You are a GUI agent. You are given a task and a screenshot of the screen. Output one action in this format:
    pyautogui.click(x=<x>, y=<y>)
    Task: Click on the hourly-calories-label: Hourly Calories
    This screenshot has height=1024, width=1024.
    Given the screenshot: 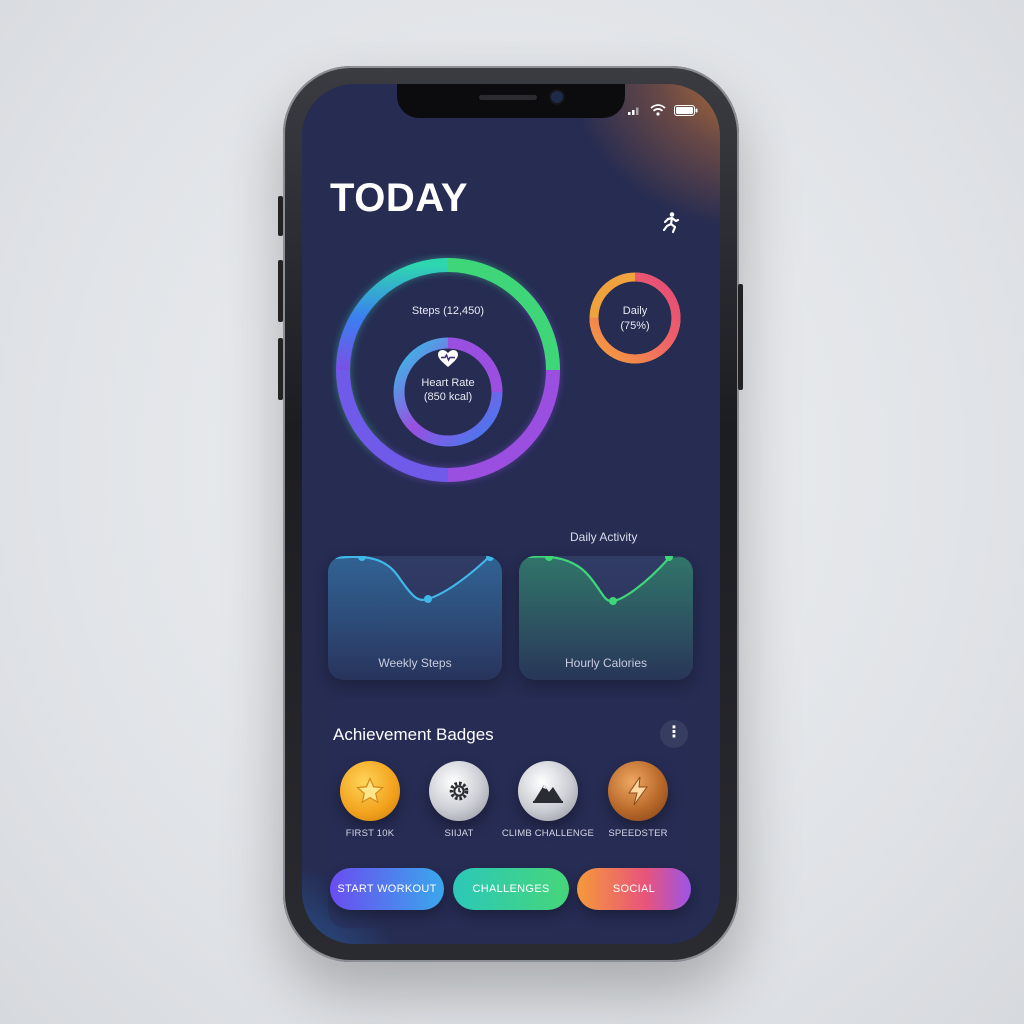 What is the action you would take?
    pyautogui.click(x=606, y=663)
    